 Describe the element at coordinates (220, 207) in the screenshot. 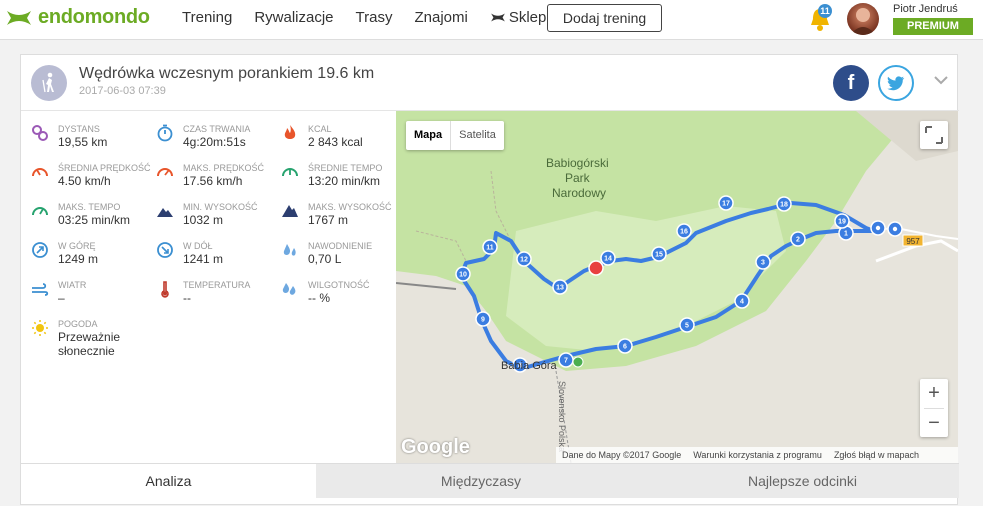

I see `stat-label: MIN. WYSOKOŚĆ` at that location.